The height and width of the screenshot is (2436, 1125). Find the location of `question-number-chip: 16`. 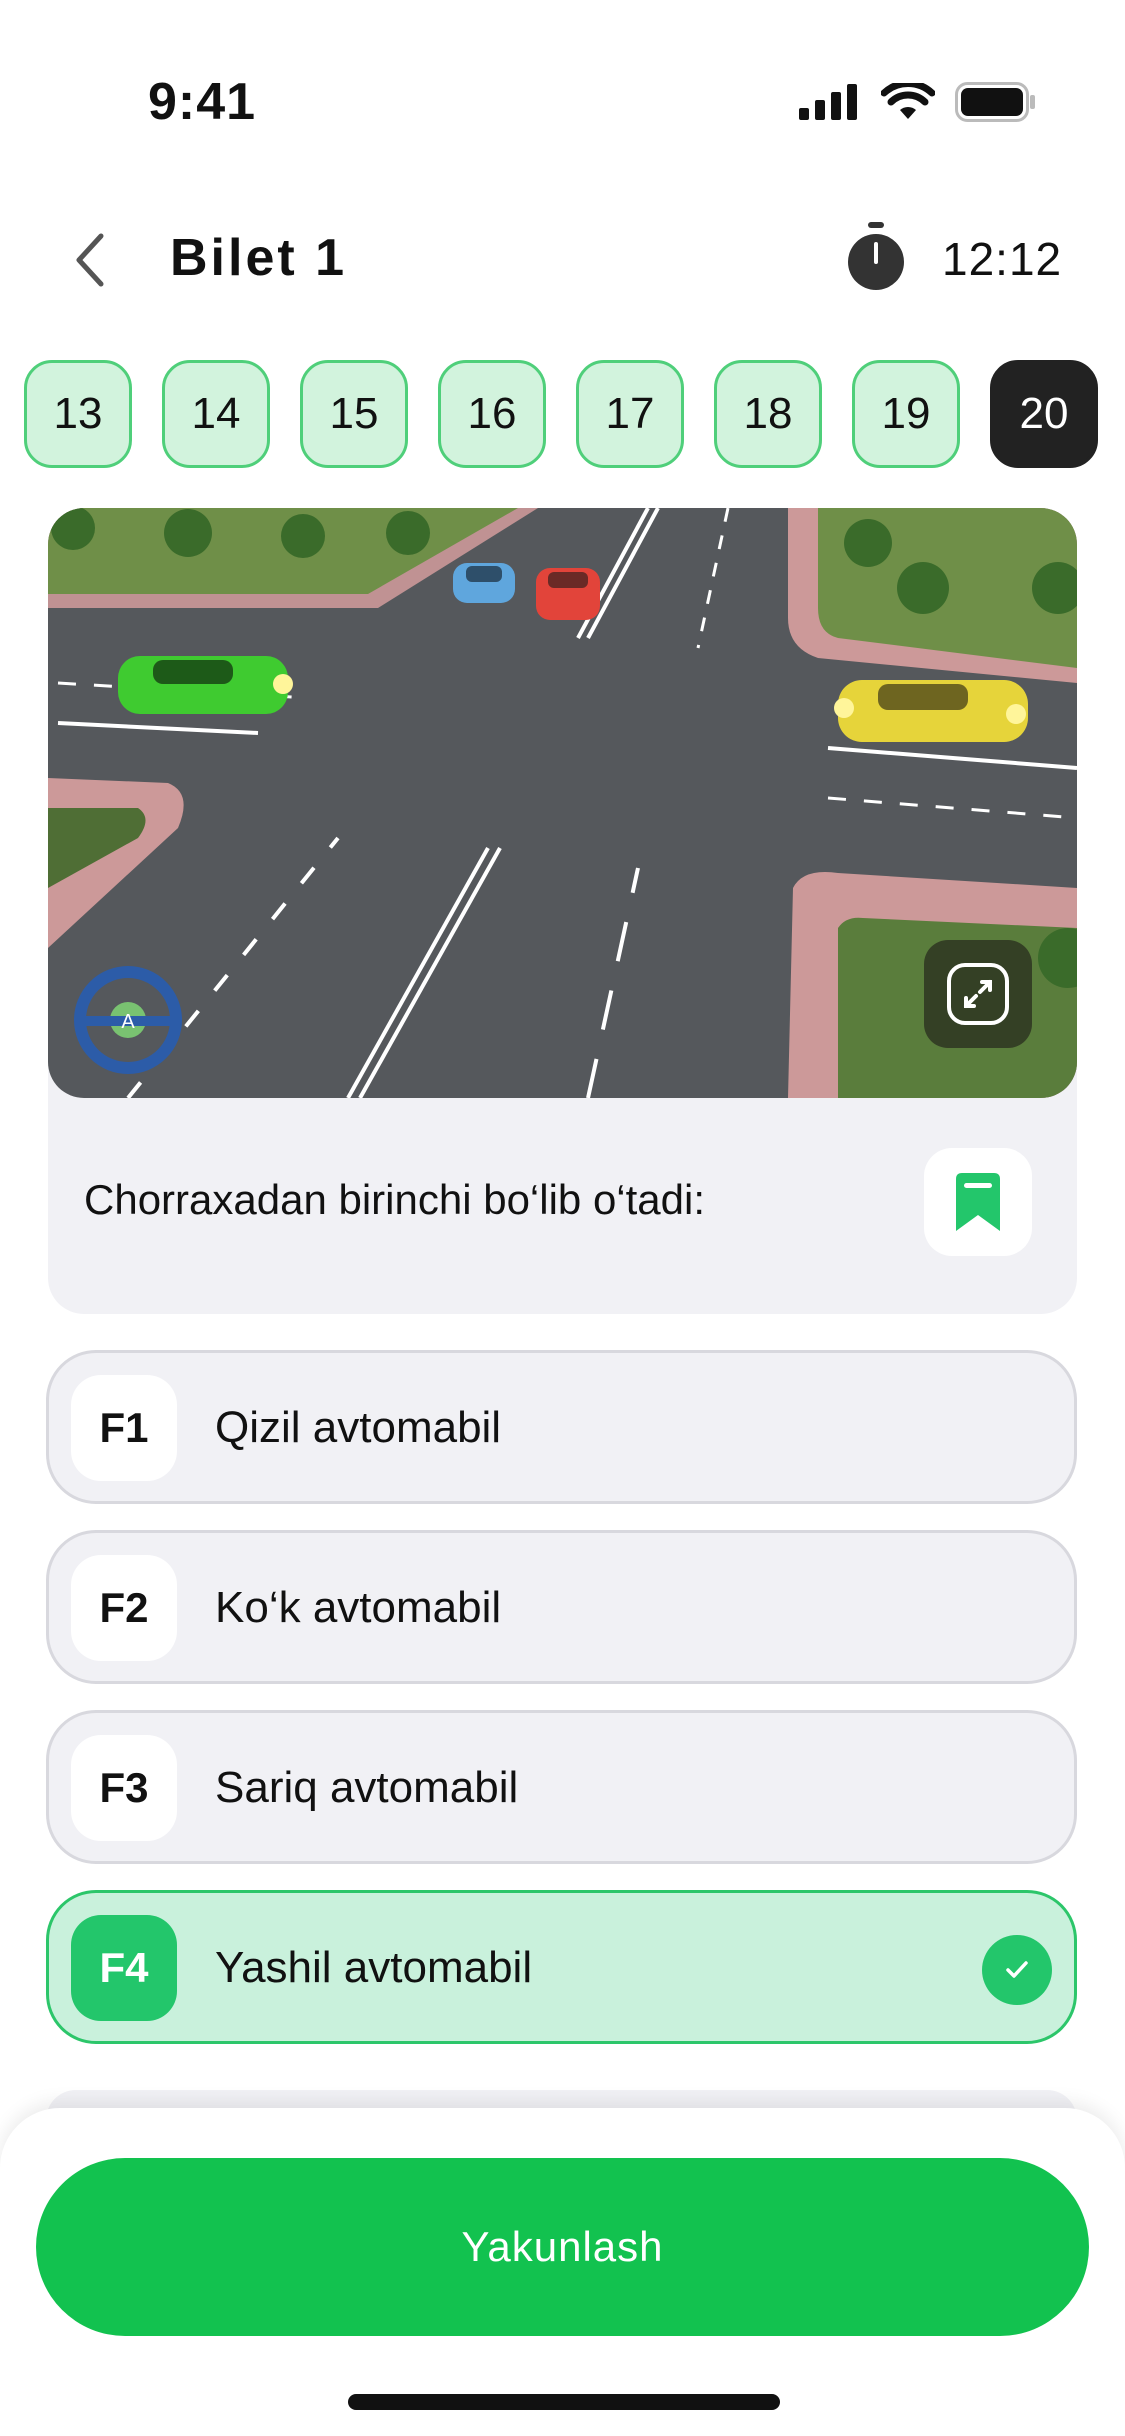

question-number-chip: 16 is located at coordinates (492, 414).